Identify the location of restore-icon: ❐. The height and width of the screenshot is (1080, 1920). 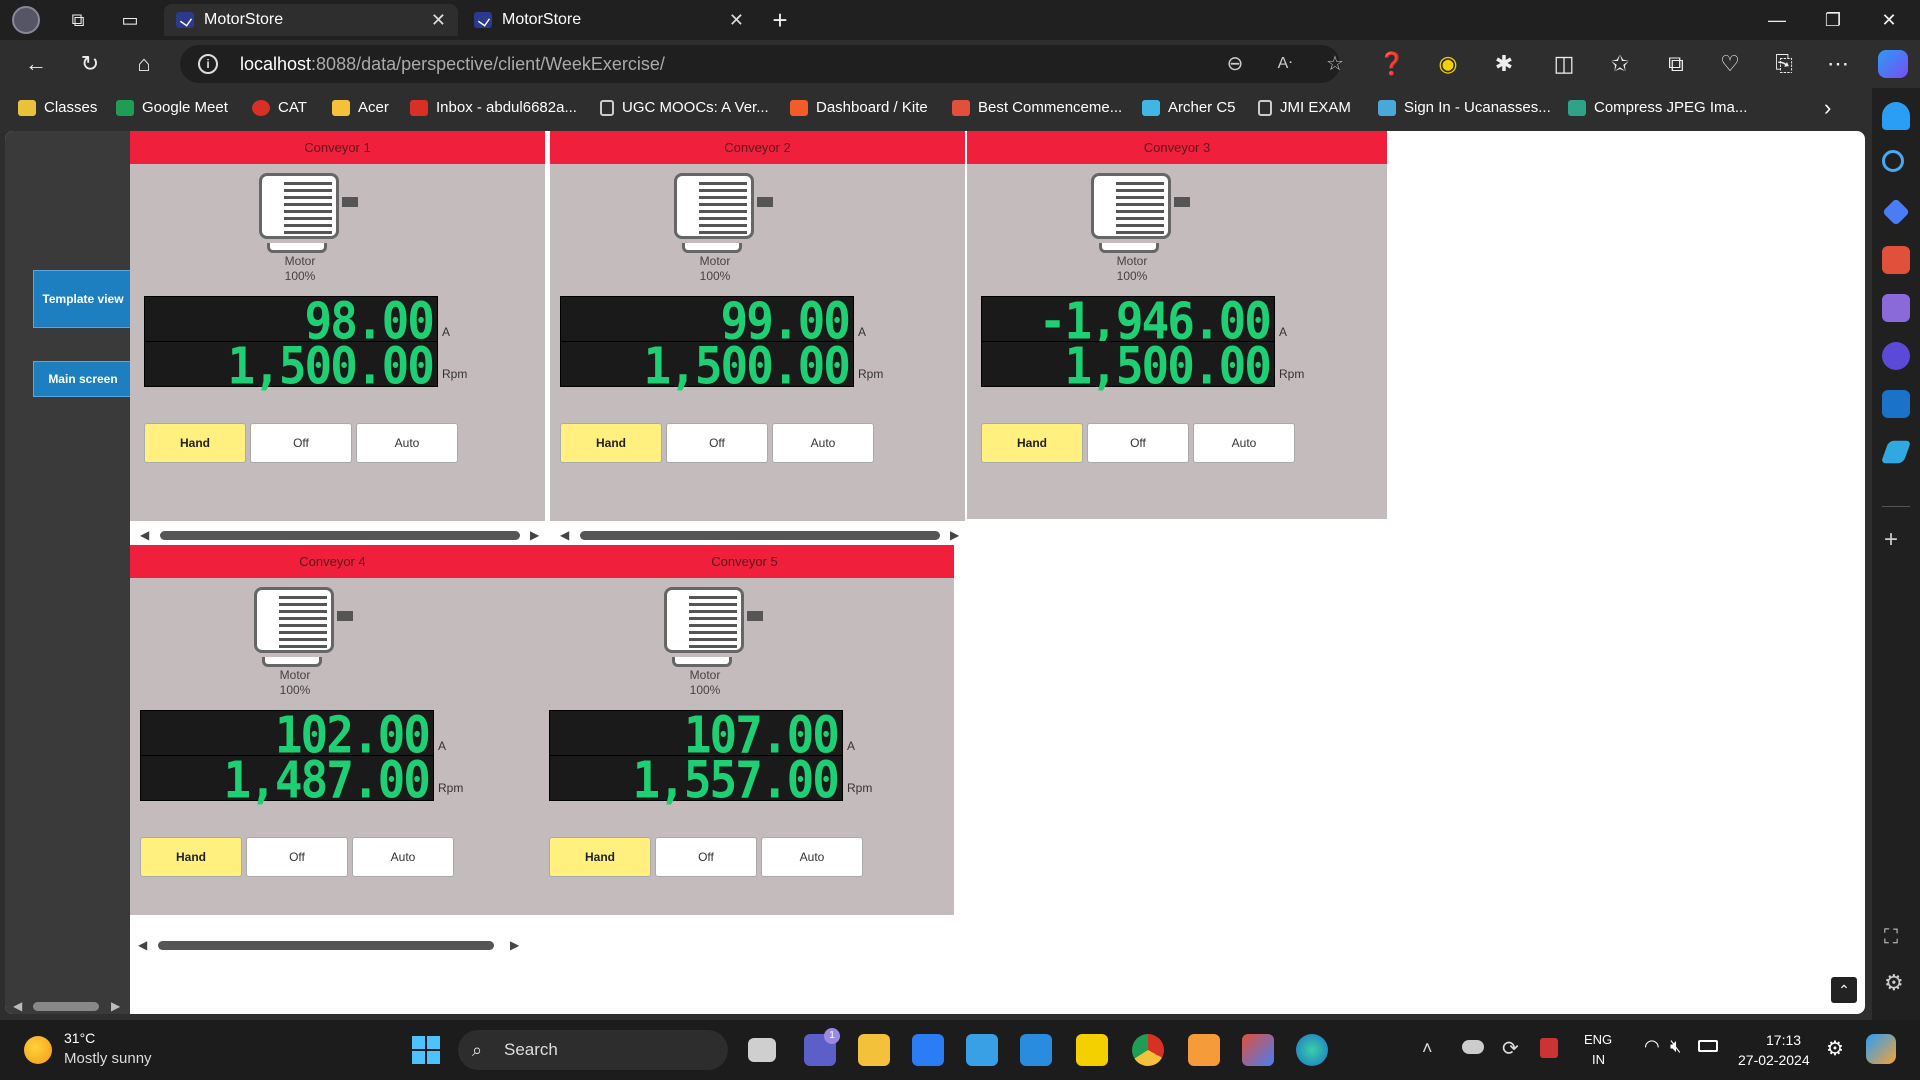
(1833, 20).